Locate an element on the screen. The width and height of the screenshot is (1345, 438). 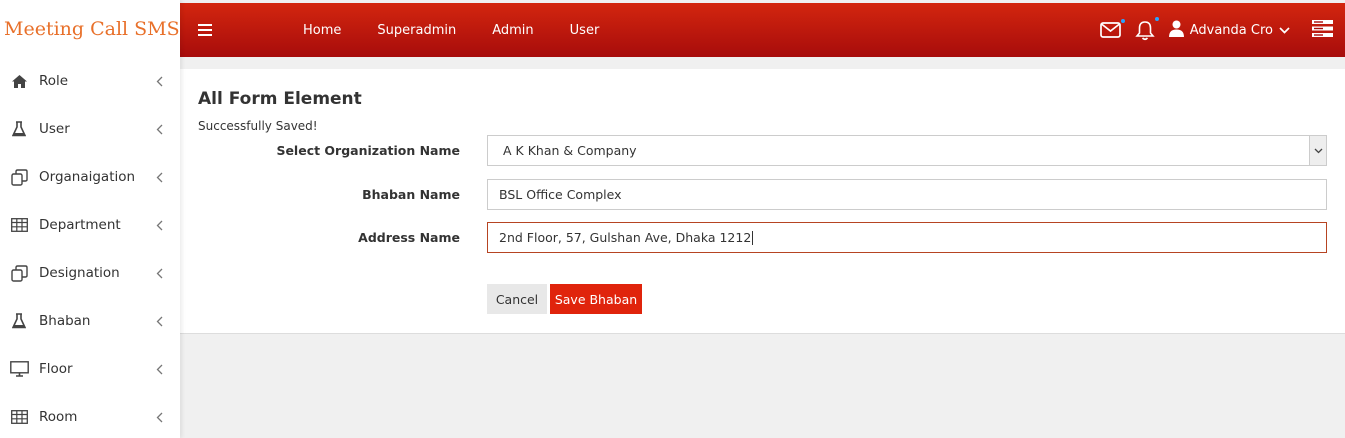
organization-select: A K Khan & Company is located at coordinates (907, 150).